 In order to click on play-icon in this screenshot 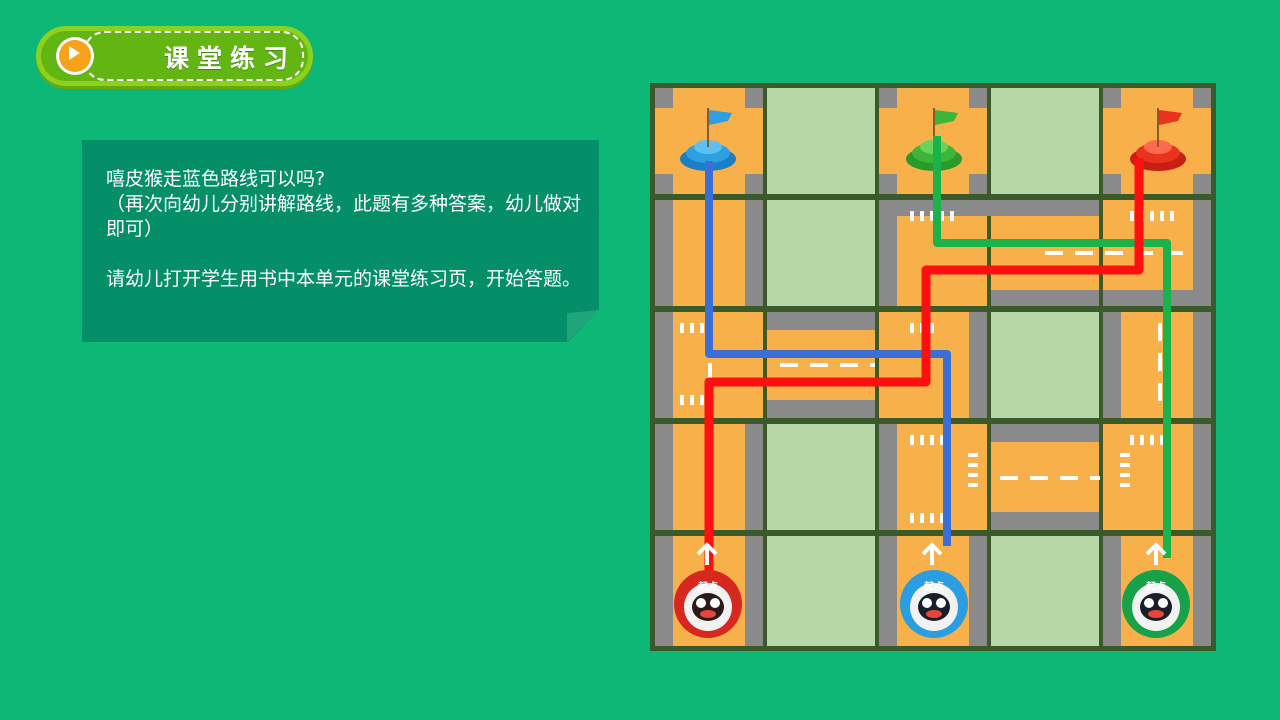, I will do `click(75, 56)`.